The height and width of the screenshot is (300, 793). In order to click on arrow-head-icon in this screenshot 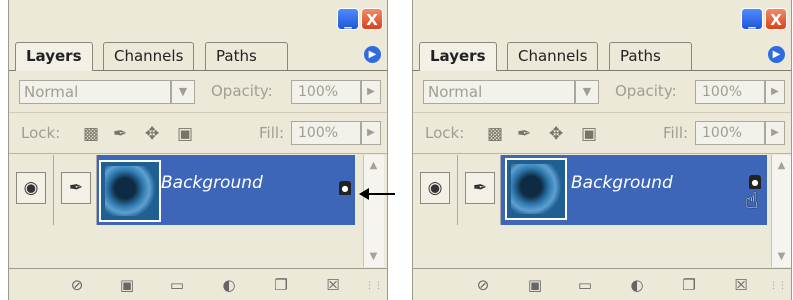, I will do `click(364, 194)`.